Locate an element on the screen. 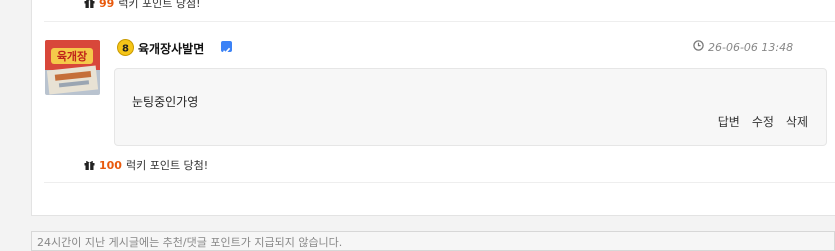 The width and height of the screenshot is (835, 251). edit-button: 수정 is located at coordinates (763, 121).